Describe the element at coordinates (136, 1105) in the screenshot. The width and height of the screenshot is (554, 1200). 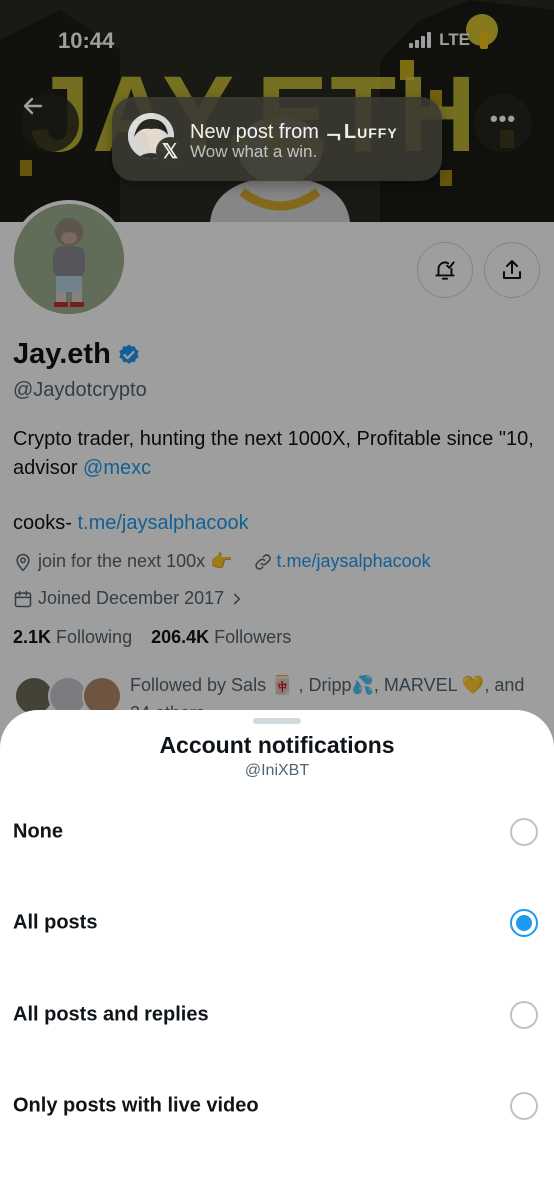
I see `option-label: Only posts with live video` at that location.